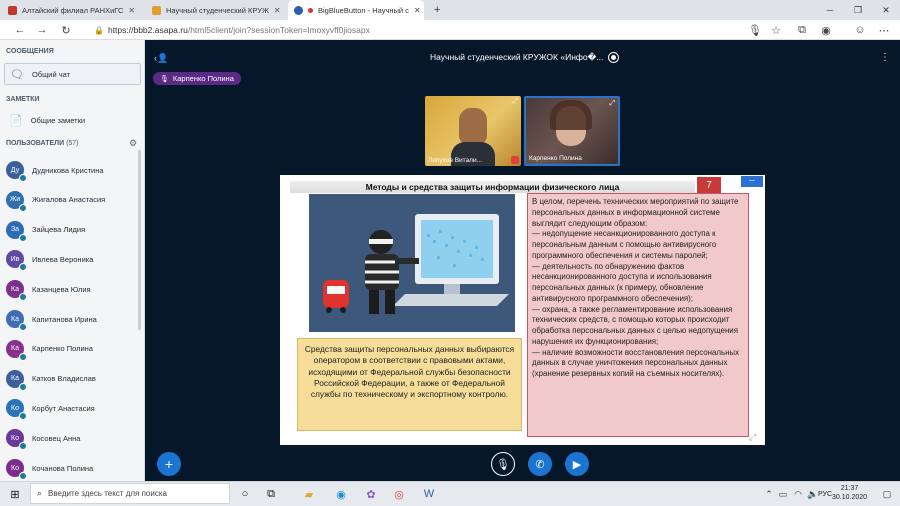 This screenshot has width=900, height=506. What do you see at coordinates (20, 30) in the screenshot?
I see `back-arrow-icon: ←` at bounding box center [20, 30].